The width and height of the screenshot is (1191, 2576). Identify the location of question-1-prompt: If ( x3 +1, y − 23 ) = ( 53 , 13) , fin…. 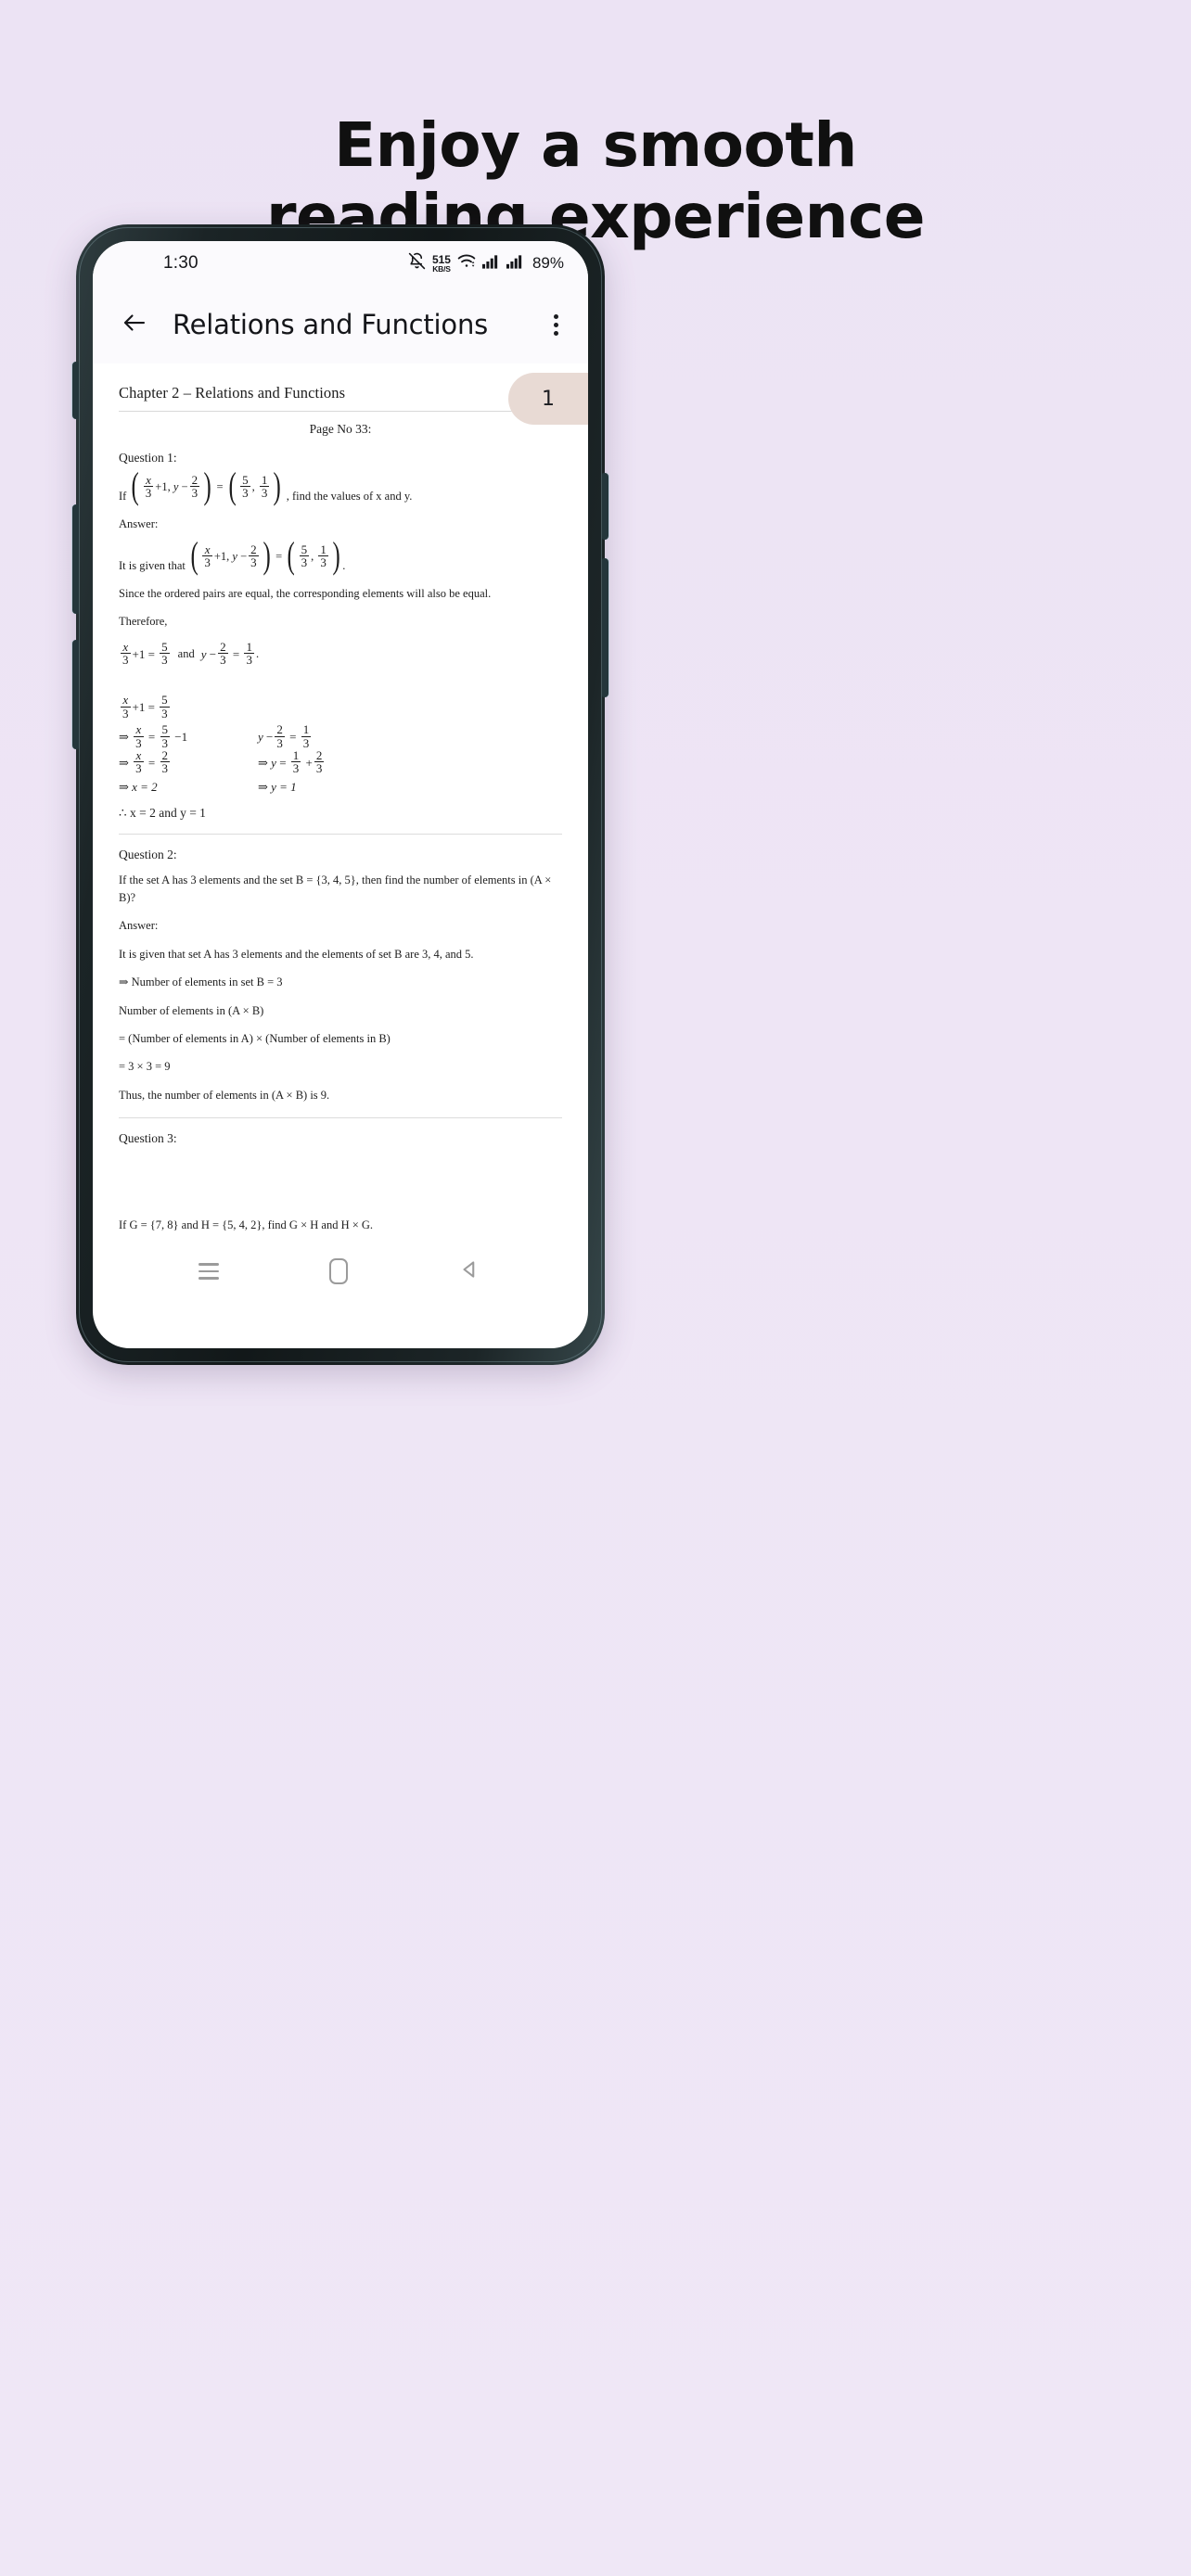
(340, 485).